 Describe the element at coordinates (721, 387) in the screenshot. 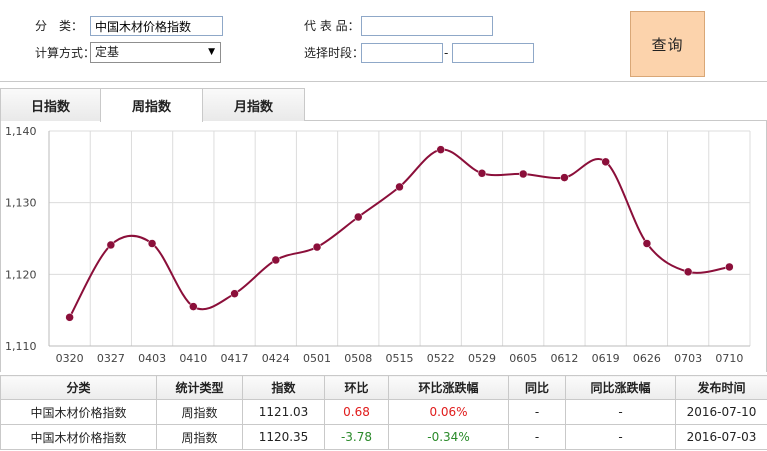

I see `col-header-date: 发布时间` at that location.